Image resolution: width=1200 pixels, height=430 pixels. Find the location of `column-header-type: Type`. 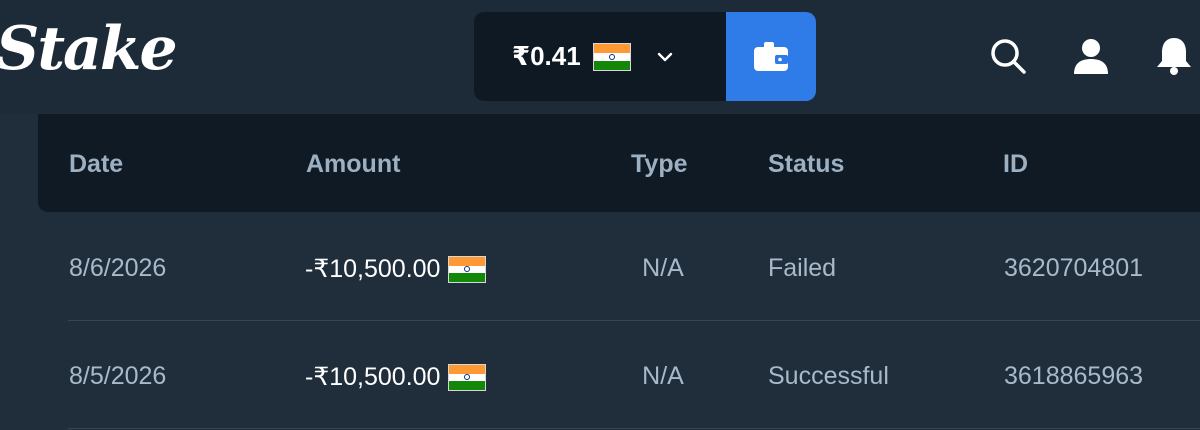

column-header-type: Type is located at coordinates (659, 164).